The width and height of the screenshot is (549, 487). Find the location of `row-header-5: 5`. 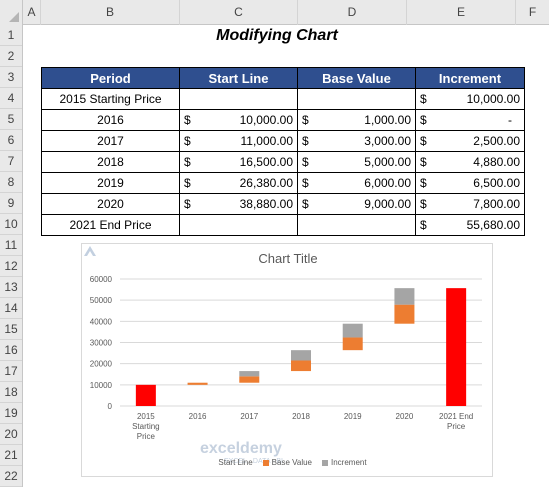

row-header-5: 5 is located at coordinates (11, 119).